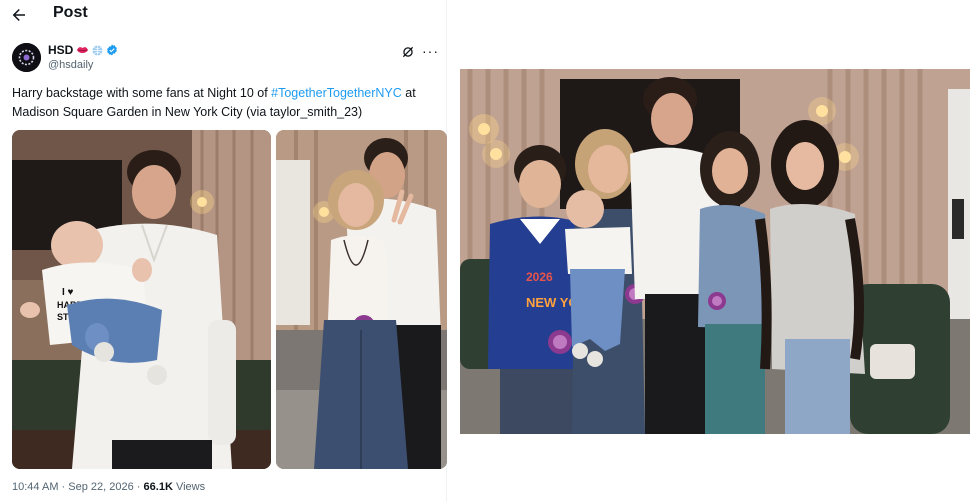 Image resolution: width=980 pixels, height=502 pixels. I want to click on baby-shirt-text: I ♥, so click(68, 292).